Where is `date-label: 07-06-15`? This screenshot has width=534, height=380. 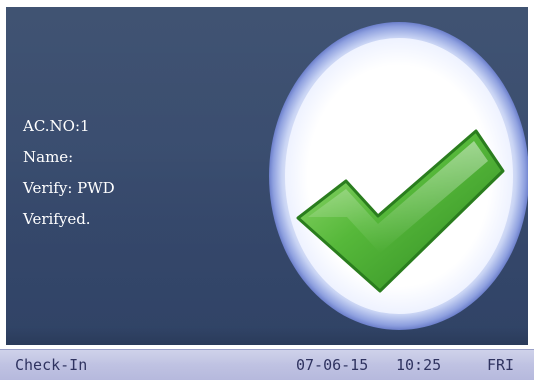
date-label: 07-06-15 is located at coordinates (332, 365).